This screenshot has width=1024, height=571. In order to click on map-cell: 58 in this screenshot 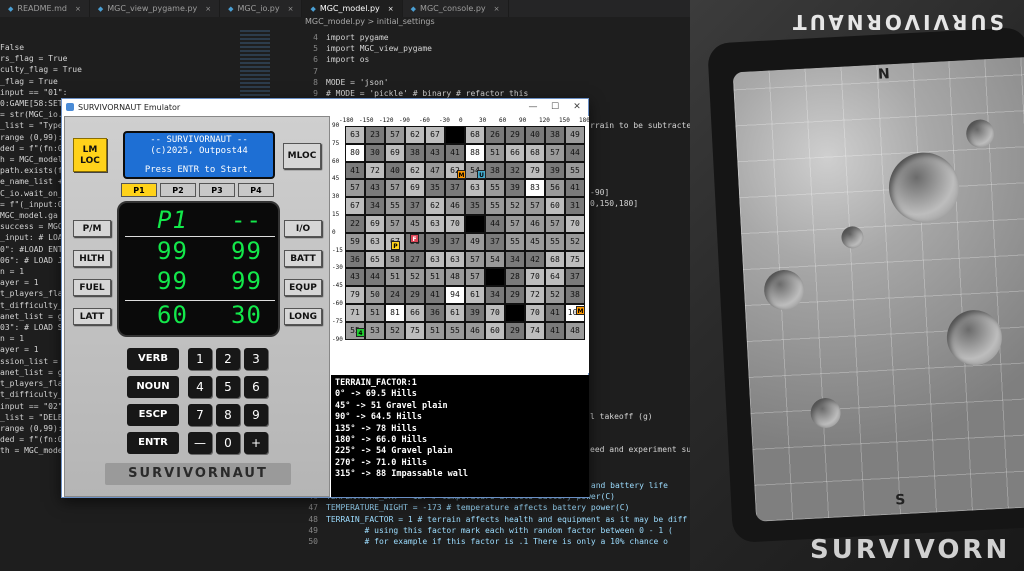, I will do `click(395, 259)`.